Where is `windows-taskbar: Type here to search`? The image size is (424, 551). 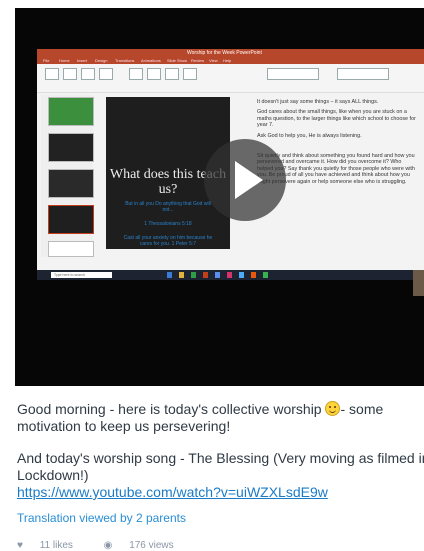
windows-taskbar: Type here to search is located at coordinates (230, 275).